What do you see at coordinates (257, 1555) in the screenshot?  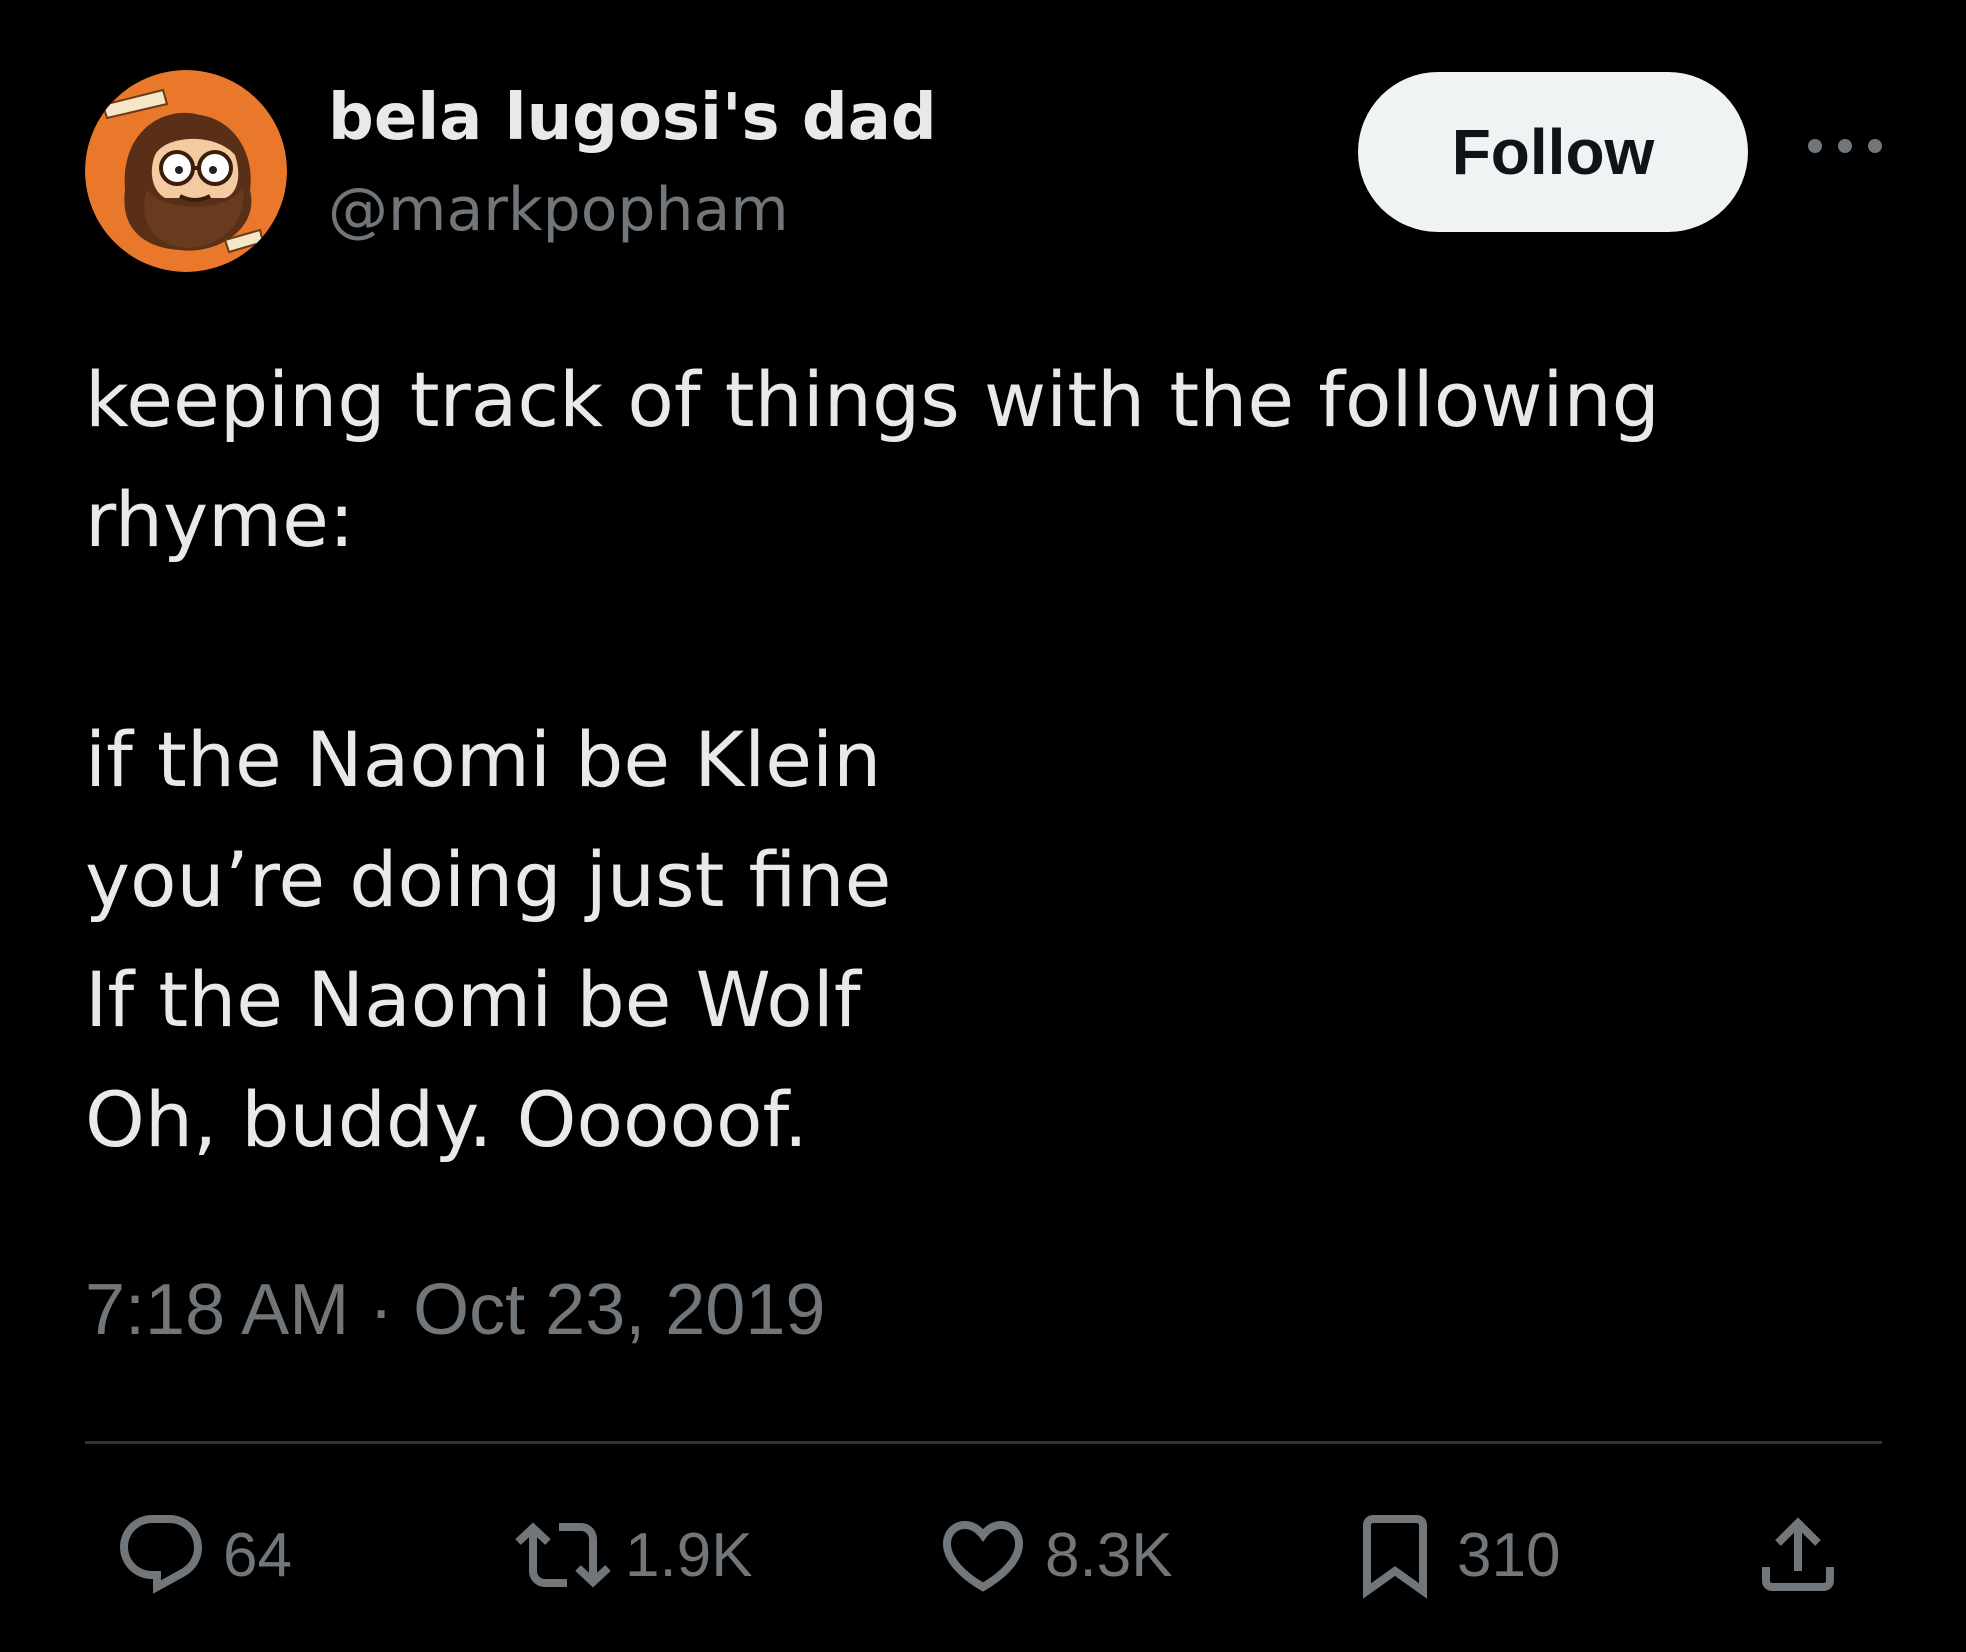 I see `reply-count: 64` at bounding box center [257, 1555].